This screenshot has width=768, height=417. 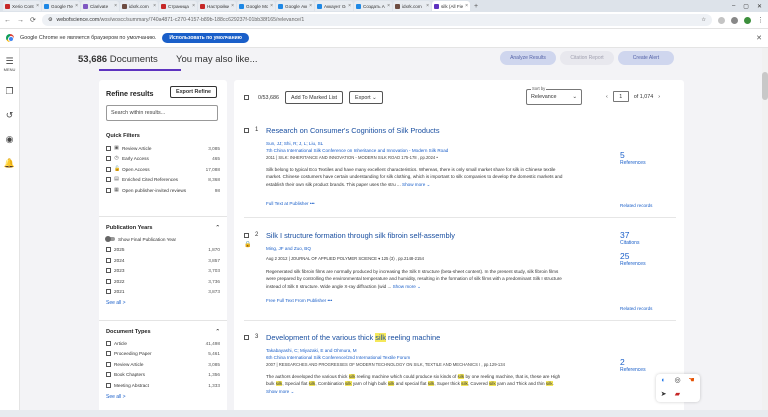 I want to click on final-year-toggle-row: Show Final Publication Year, so click(x=162, y=239).